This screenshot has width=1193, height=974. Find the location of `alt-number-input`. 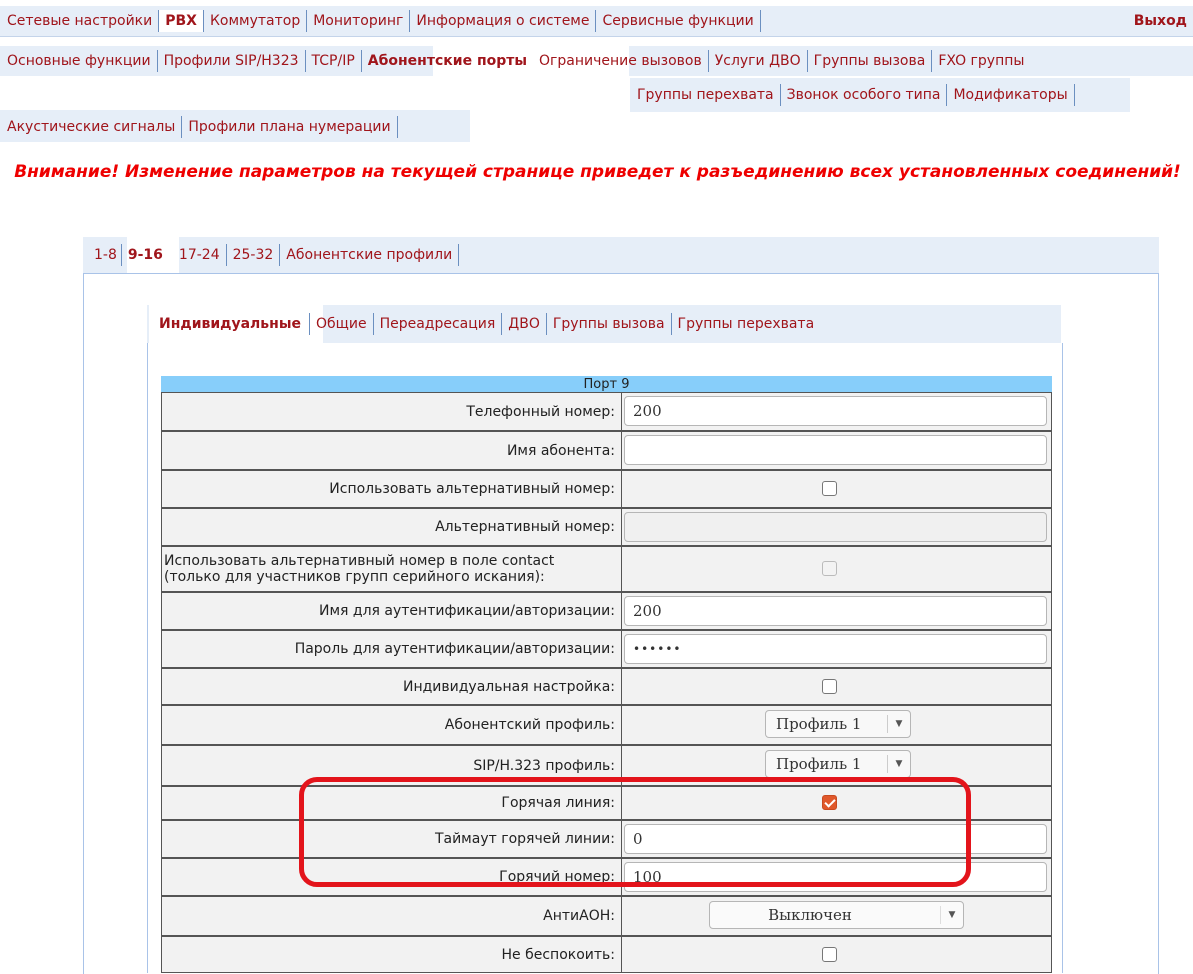

alt-number-input is located at coordinates (835, 527).